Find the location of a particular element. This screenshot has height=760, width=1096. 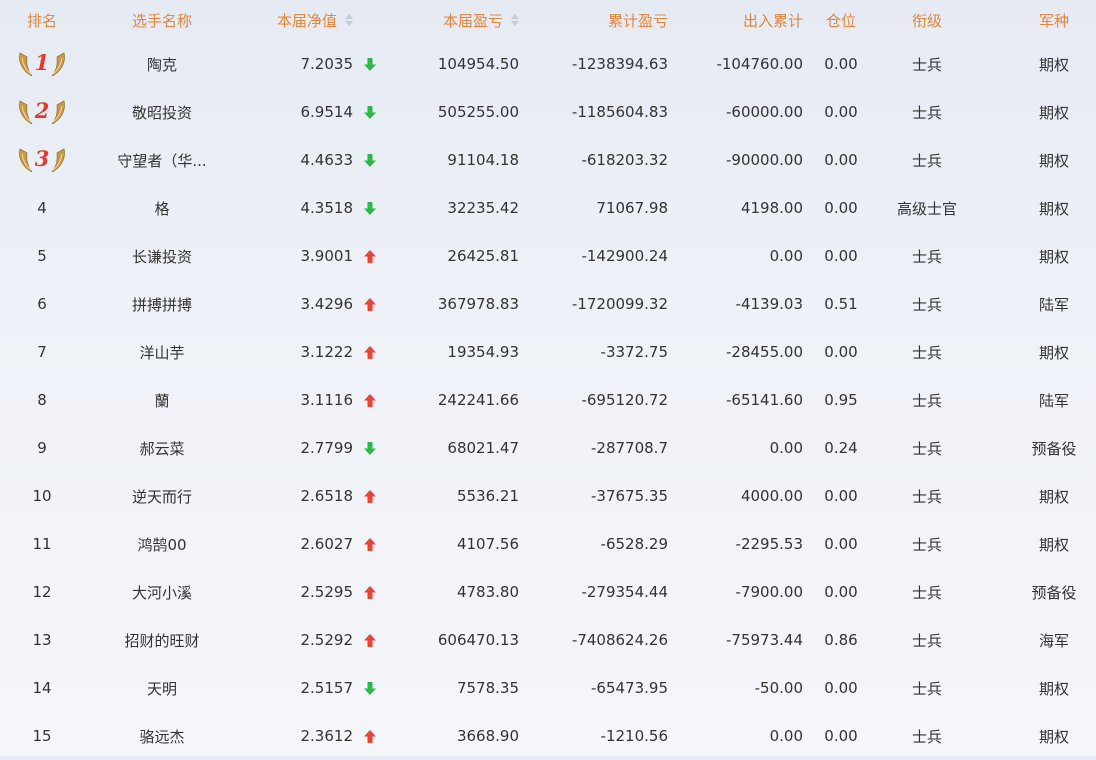

rank-number: 3 is located at coordinates (42, 158).